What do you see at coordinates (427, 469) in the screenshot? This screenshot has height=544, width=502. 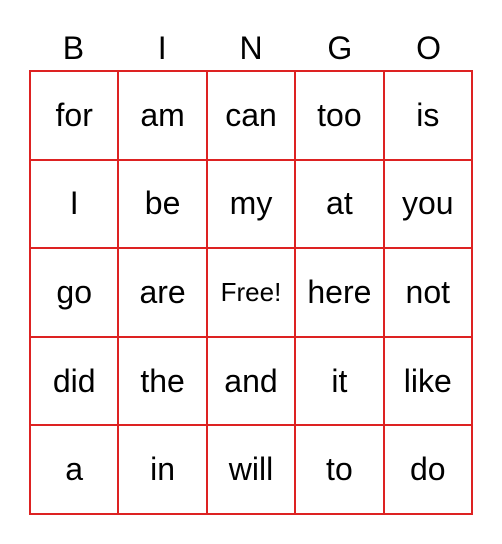 I see `bingo-cell: do` at bounding box center [427, 469].